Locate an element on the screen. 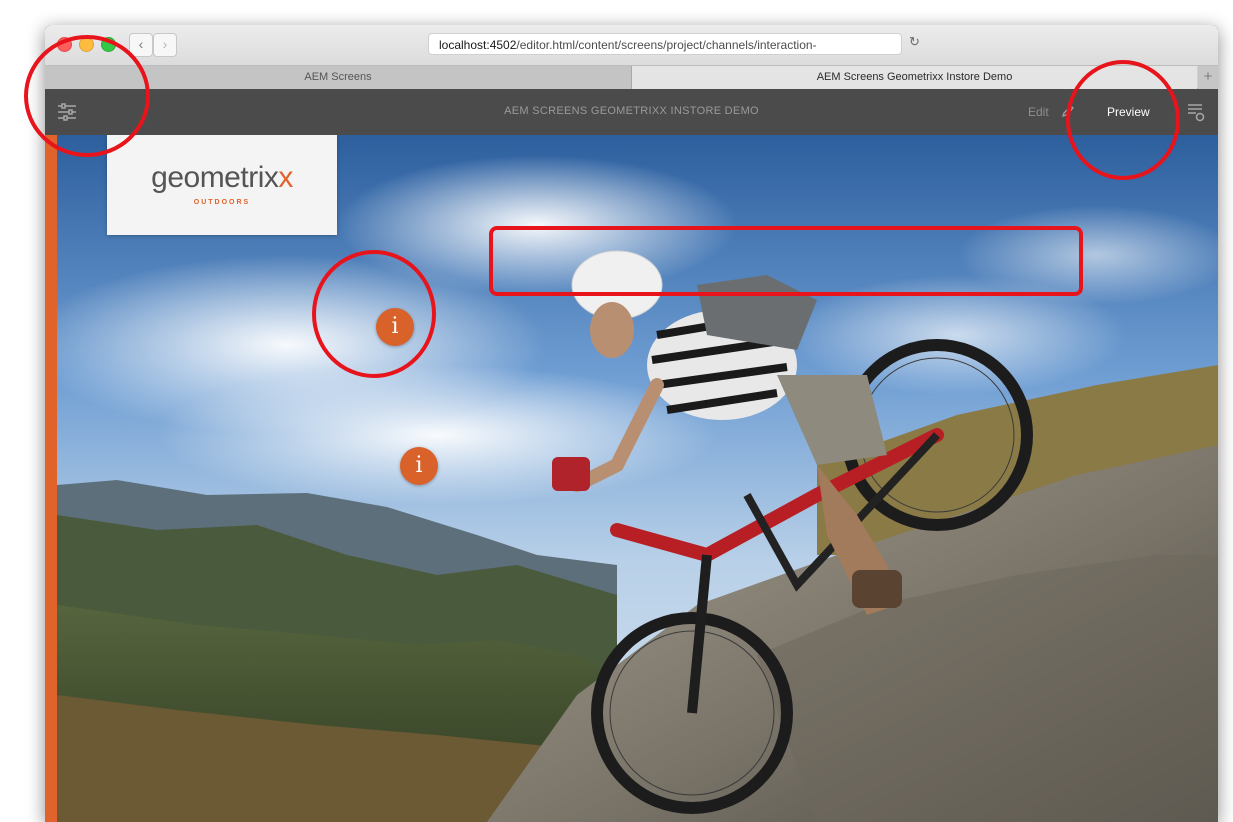 The width and height of the screenshot is (1233, 822). url-host: localhost:4502 is located at coordinates (478, 45).